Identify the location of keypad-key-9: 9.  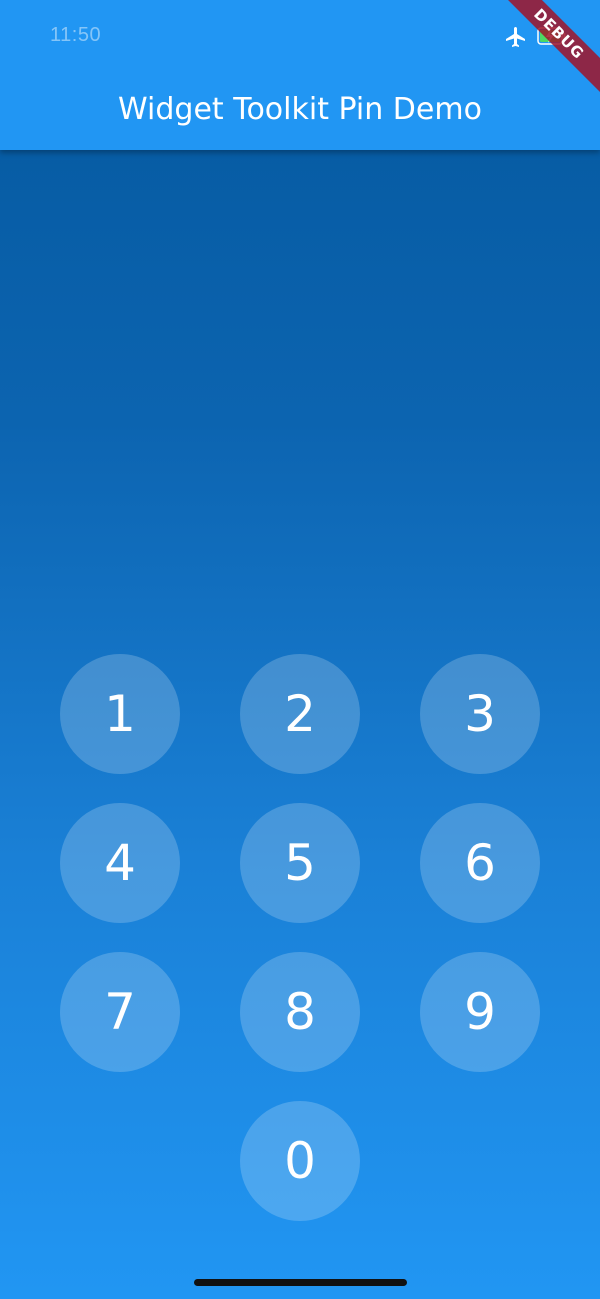
(480, 1012).